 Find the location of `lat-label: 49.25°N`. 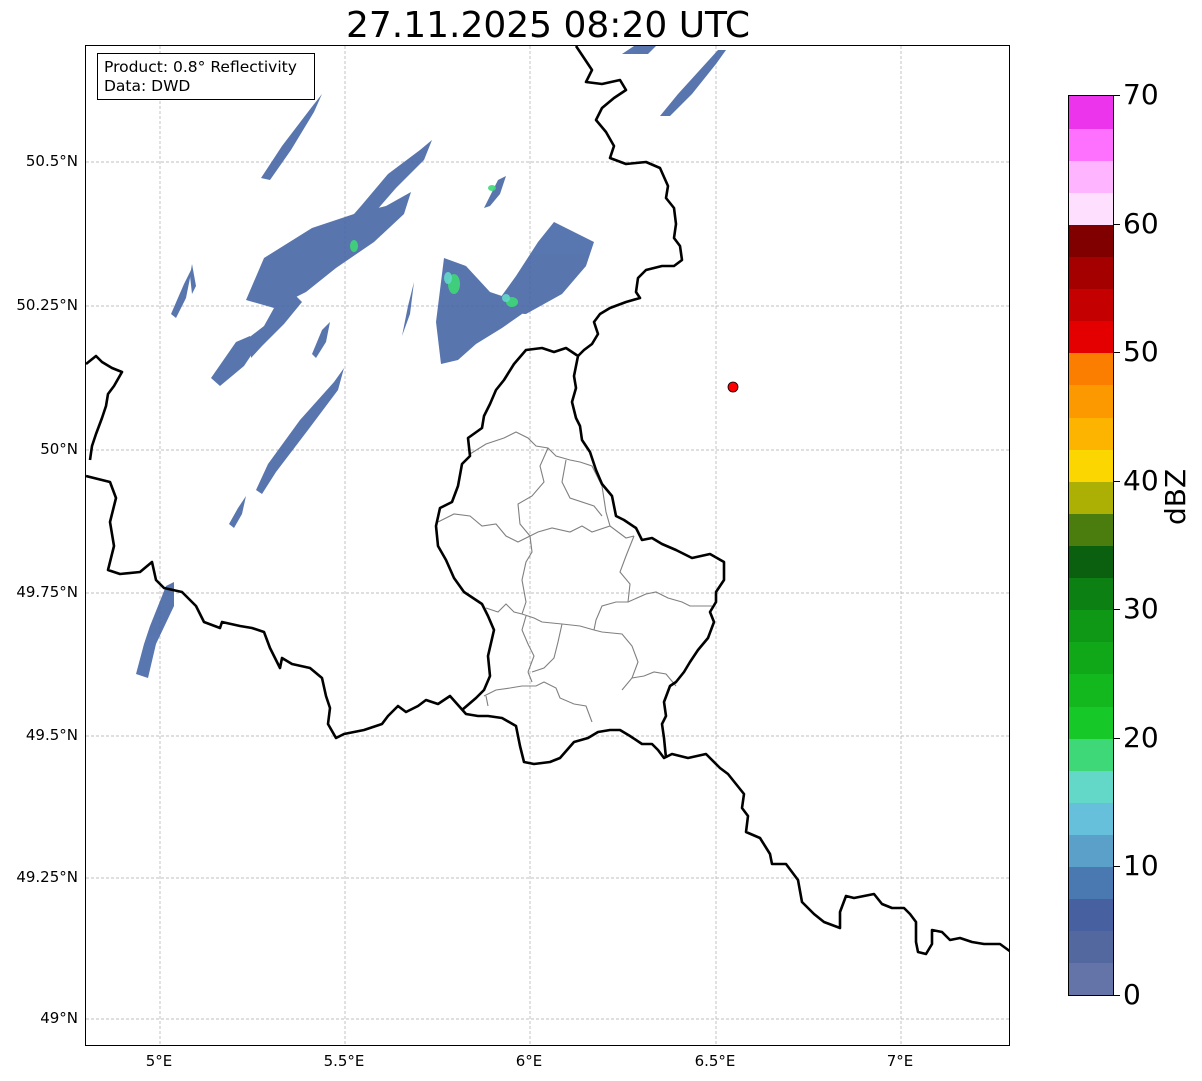

lat-label: 49.25°N is located at coordinates (47, 877).